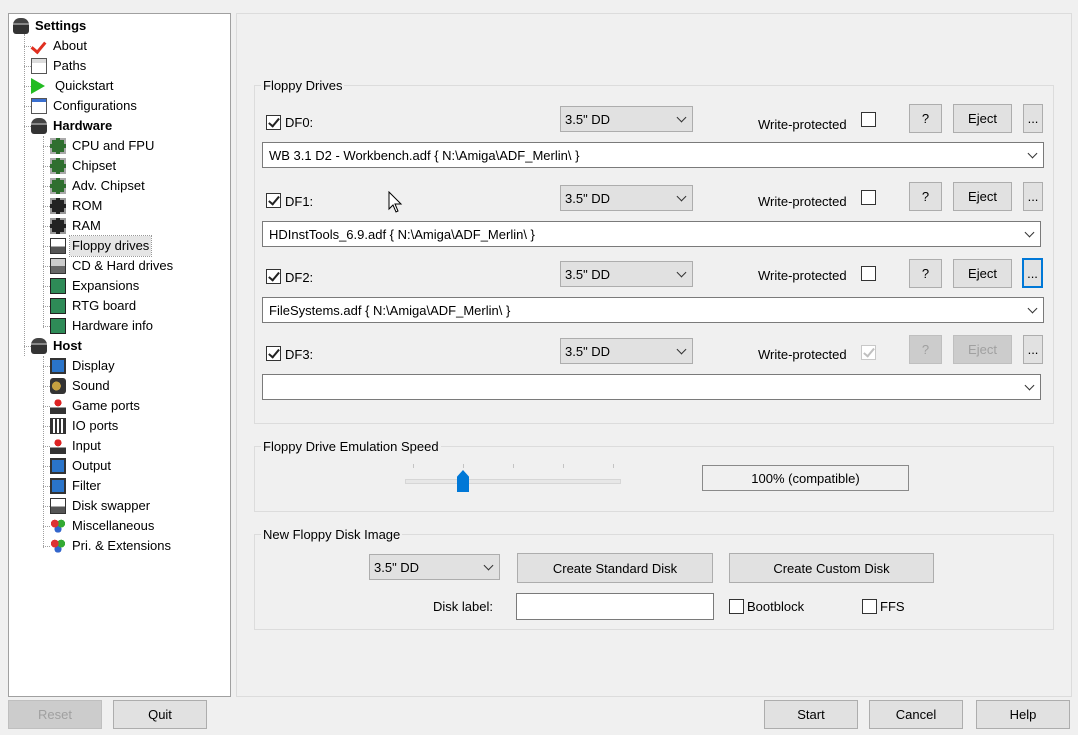 The image size is (1078, 735). Describe the element at coordinates (273, 276) in the screenshot. I see `df2-enable-checkbox` at that location.